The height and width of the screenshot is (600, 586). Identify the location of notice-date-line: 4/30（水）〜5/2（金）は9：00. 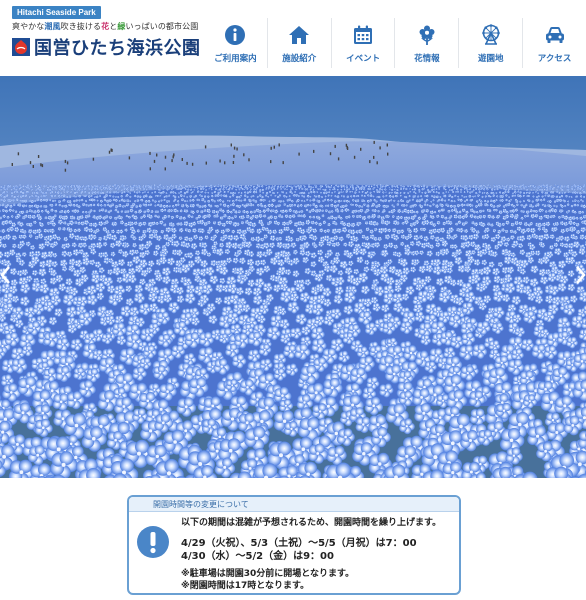
(320, 556).